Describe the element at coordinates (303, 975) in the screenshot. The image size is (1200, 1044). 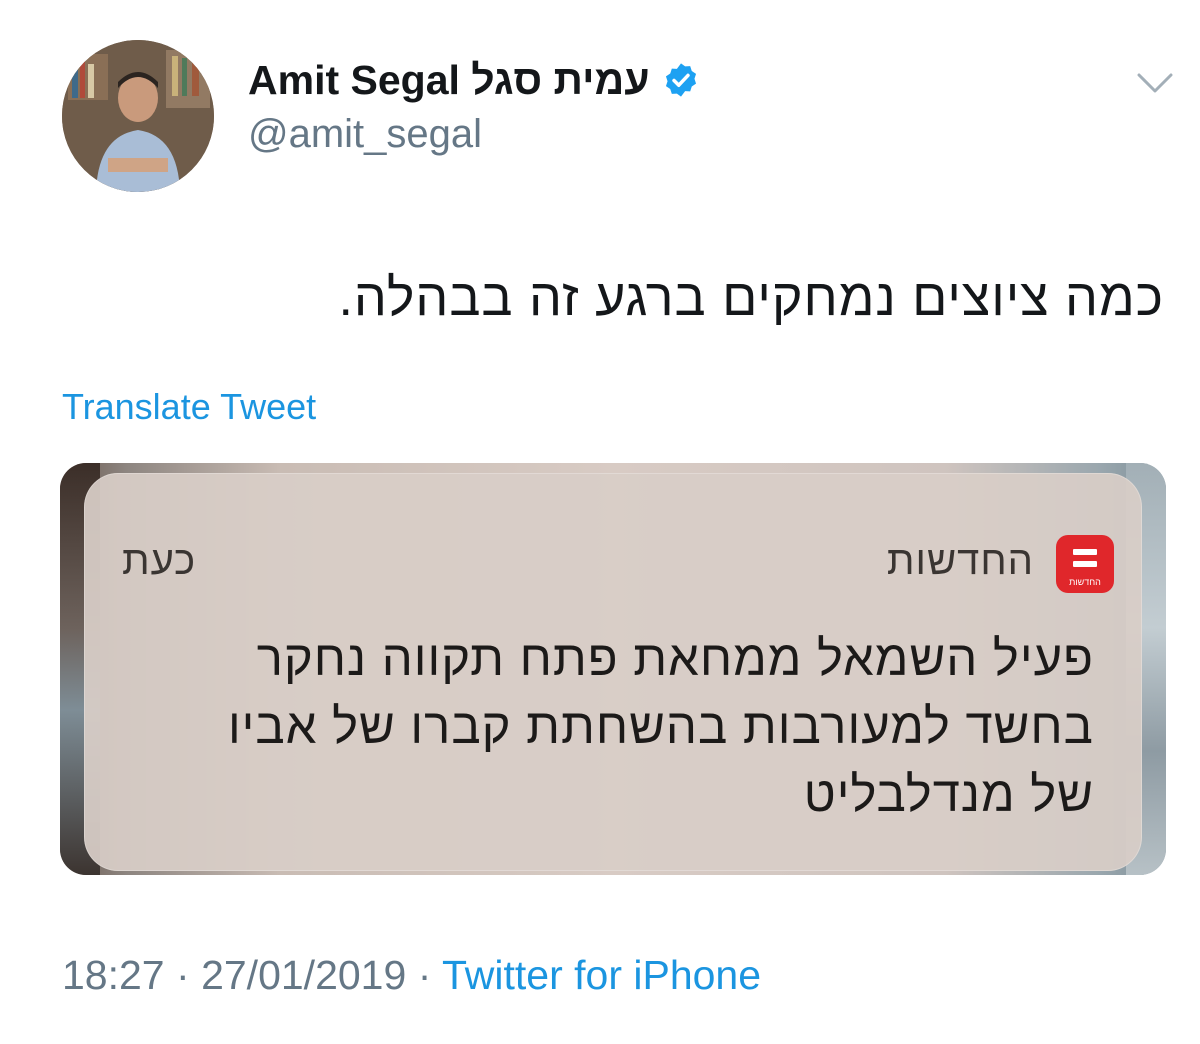
I see `tweet-date: 27/01/2019` at that location.